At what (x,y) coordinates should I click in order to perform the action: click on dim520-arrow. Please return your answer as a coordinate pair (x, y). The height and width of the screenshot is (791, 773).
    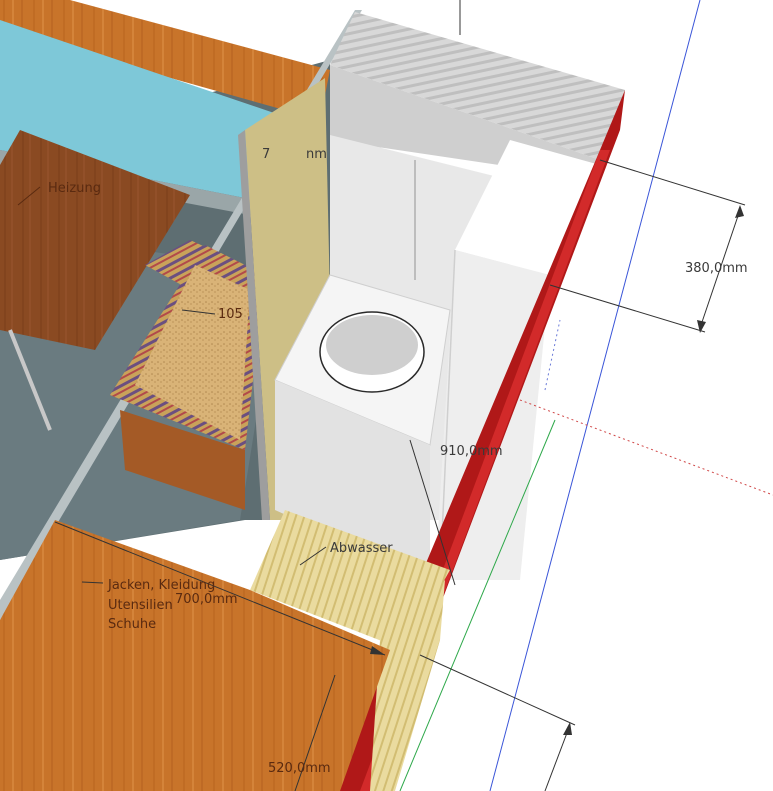
    Looking at the image, I should click on (567, 728).